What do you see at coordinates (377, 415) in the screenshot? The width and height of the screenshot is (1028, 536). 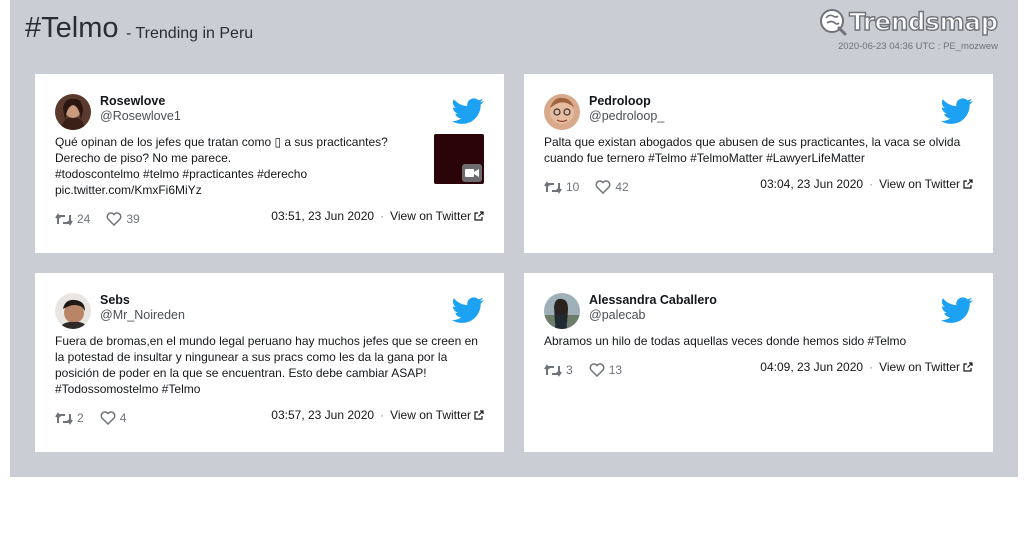 I see `tweet-meta: 03:57, 23 Jun 2020 · View on Twitter` at bounding box center [377, 415].